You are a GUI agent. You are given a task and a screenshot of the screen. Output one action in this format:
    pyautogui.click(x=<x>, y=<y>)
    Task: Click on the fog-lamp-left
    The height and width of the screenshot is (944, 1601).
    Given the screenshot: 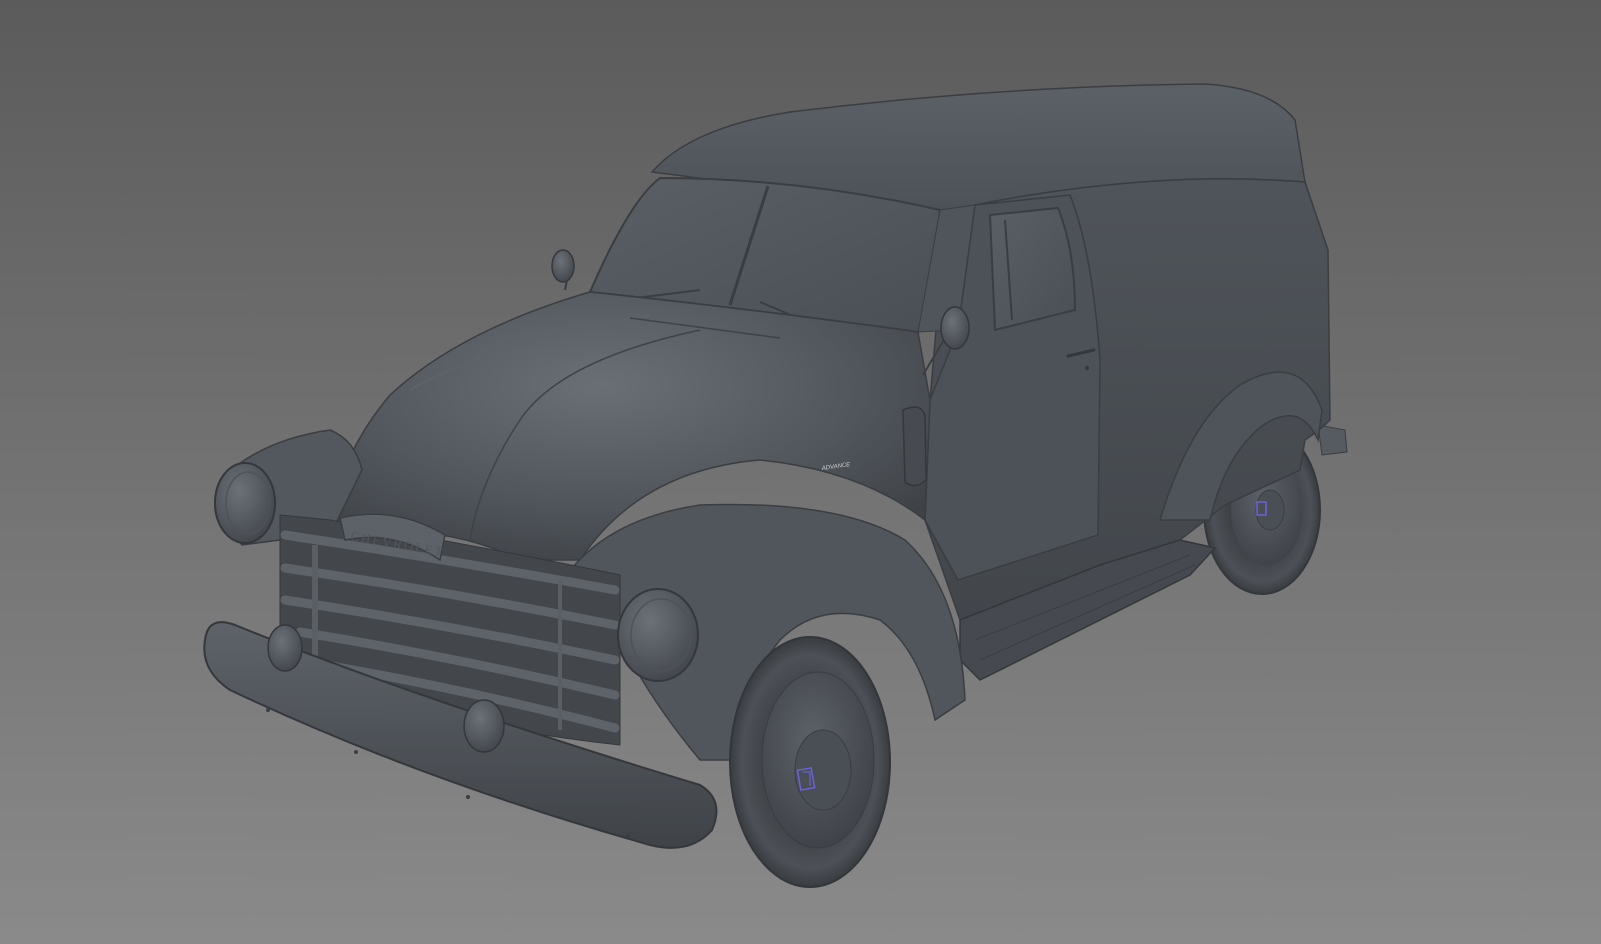 What is the action you would take?
    pyautogui.click(x=285, y=648)
    